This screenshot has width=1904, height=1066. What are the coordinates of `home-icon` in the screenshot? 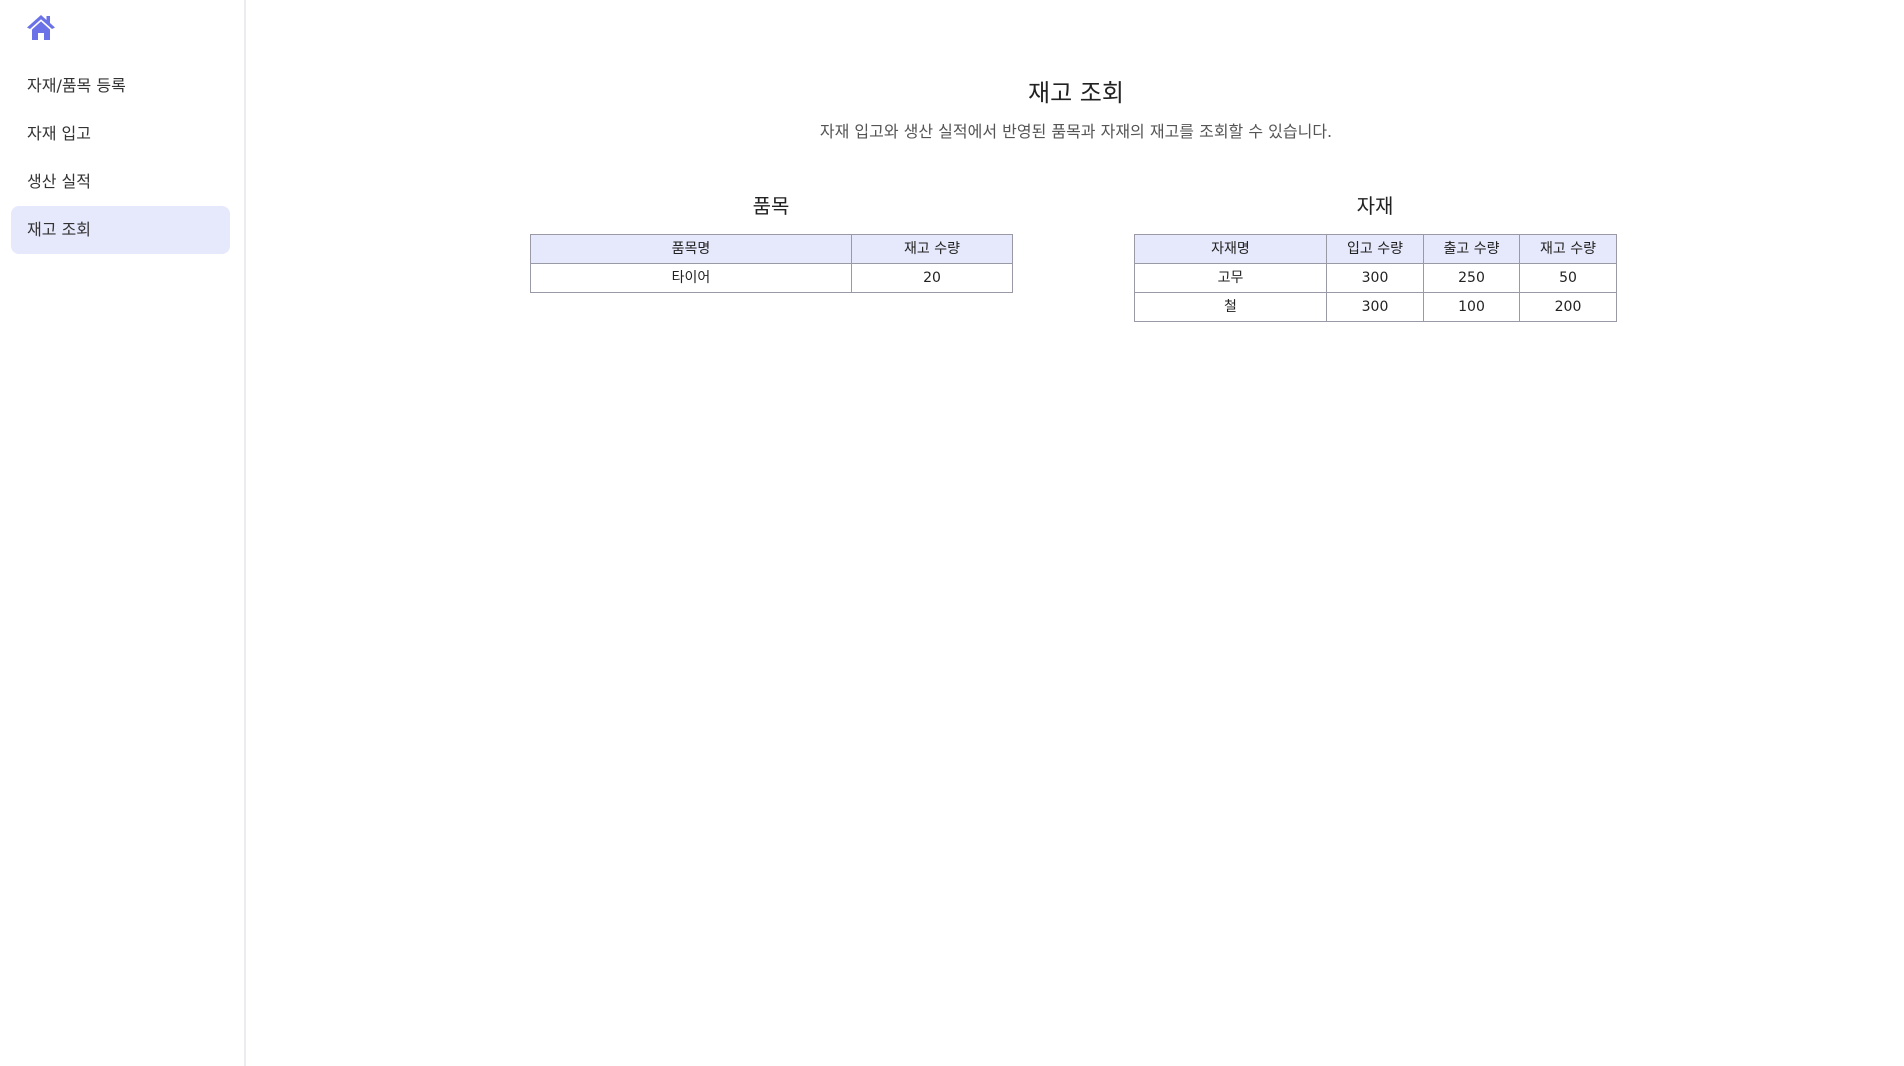 It's located at (41, 27).